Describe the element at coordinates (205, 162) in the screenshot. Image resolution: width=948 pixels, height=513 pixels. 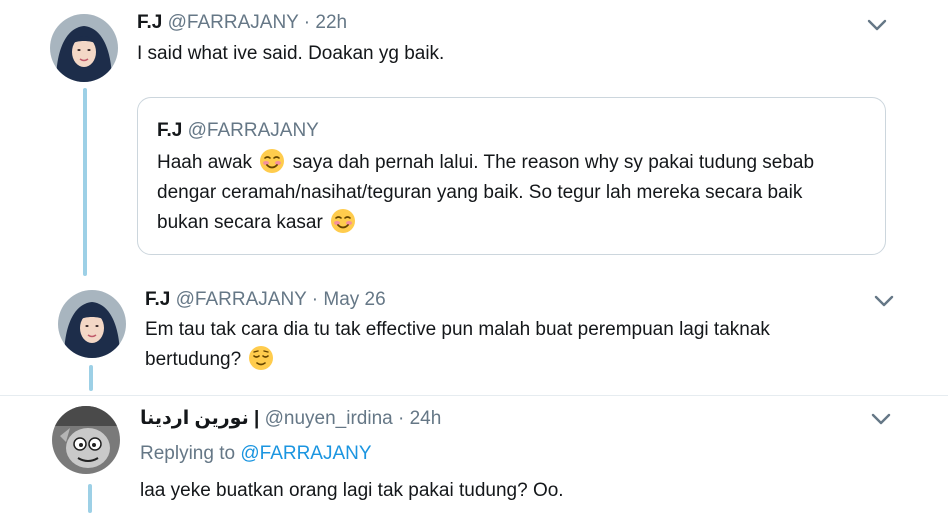
I see `quote-text-segment: Haah awak` at that location.